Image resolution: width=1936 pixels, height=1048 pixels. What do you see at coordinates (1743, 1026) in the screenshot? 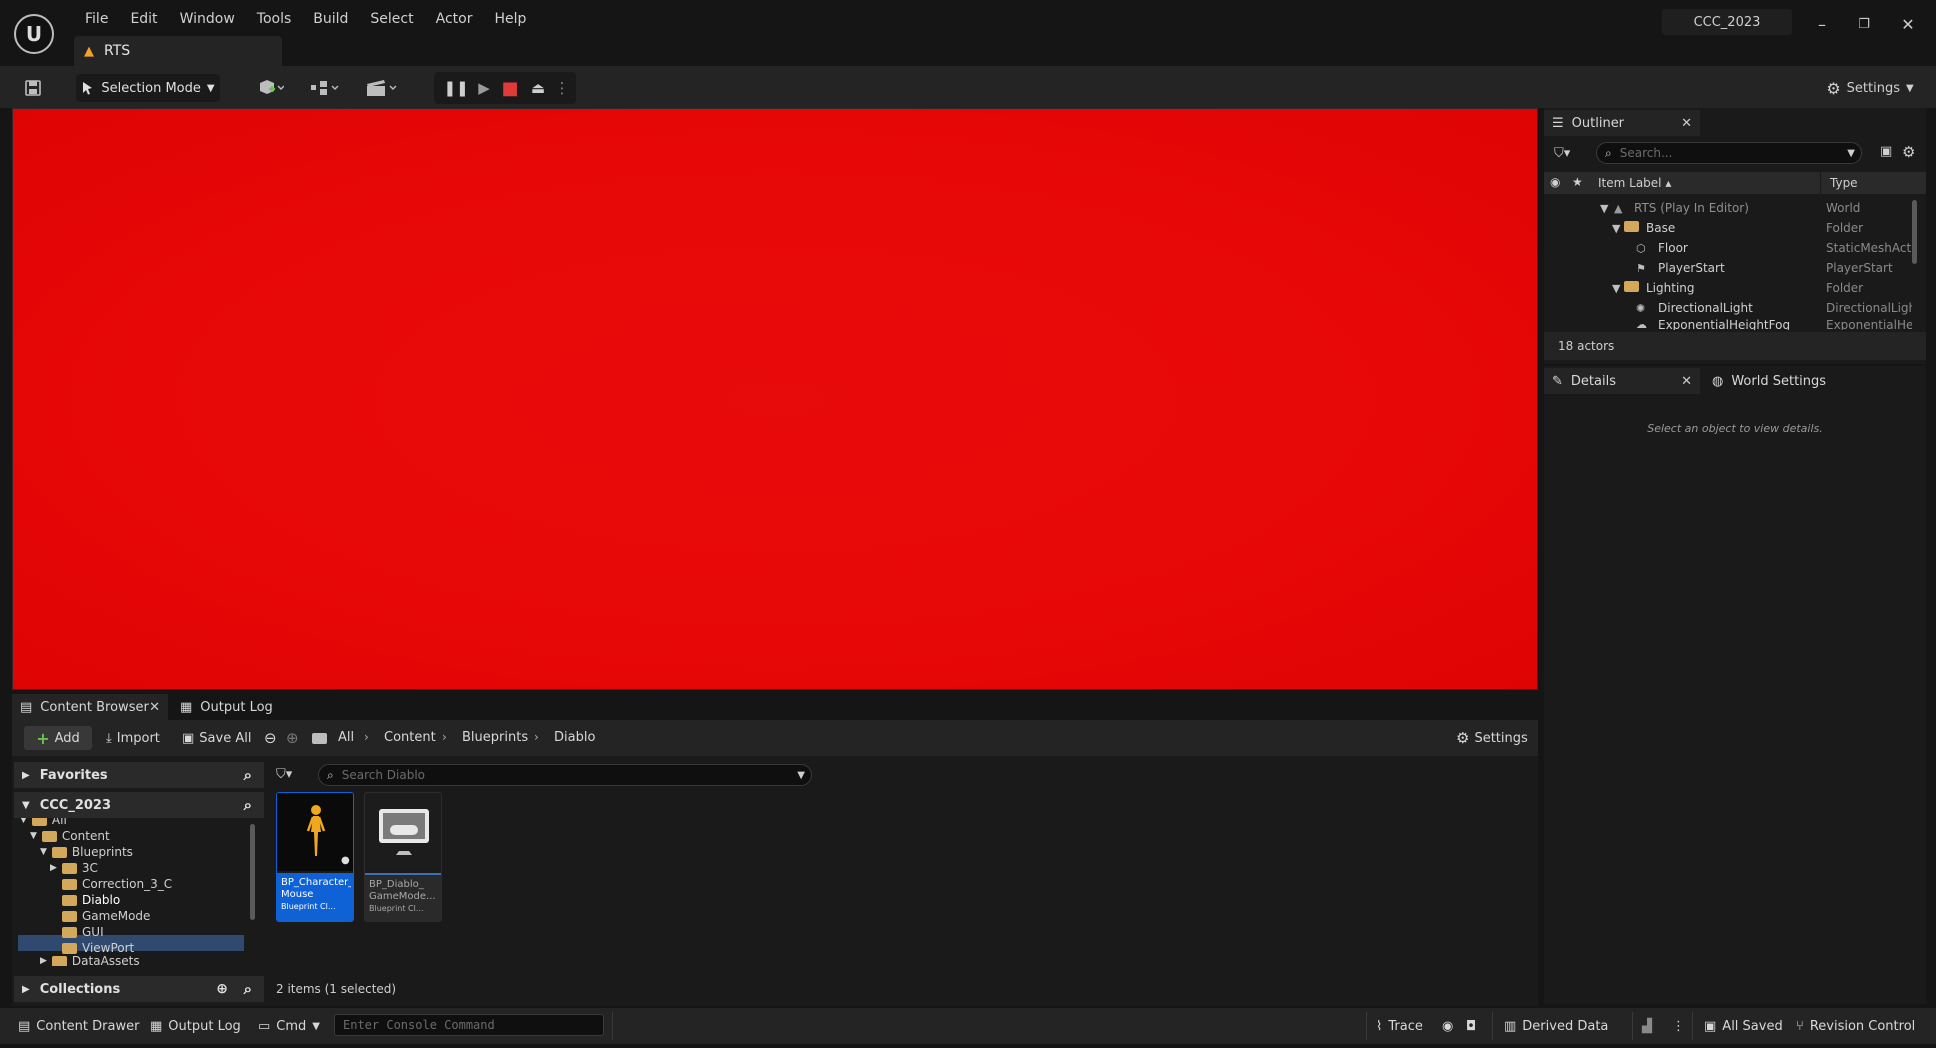
I see `all-saved-button: ▣ All Saved` at bounding box center [1743, 1026].